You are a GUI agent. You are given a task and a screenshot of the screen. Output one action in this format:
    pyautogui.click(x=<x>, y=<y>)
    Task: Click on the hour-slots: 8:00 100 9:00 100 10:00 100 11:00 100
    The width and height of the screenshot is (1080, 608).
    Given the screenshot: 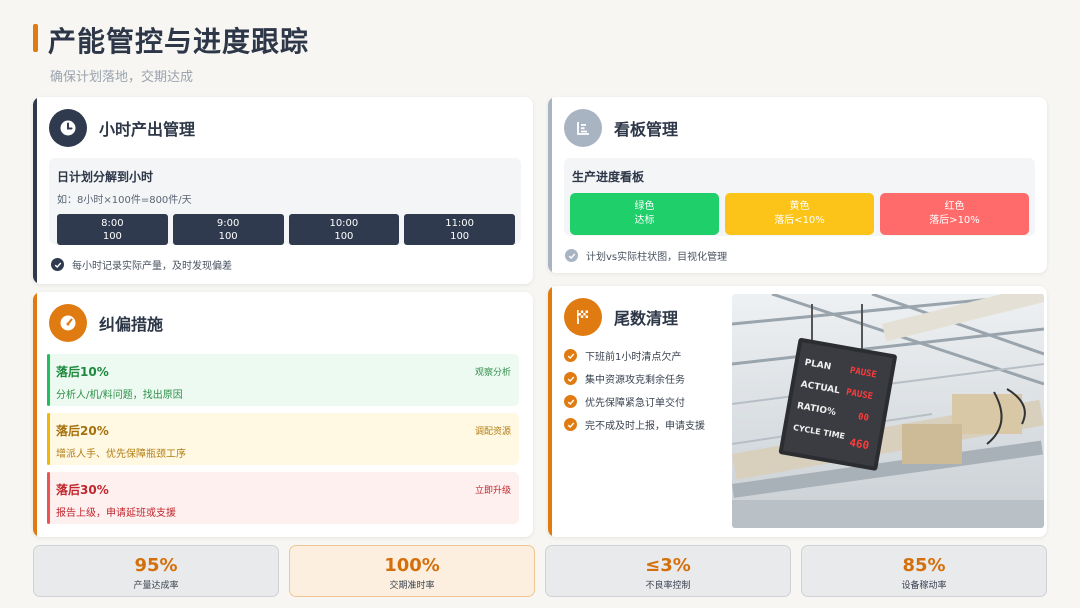 What is the action you would take?
    pyautogui.click(x=286, y=229)
    